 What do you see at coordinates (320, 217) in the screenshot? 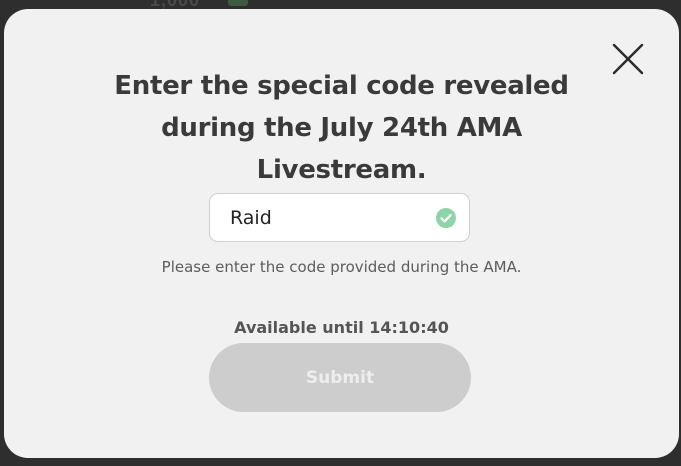
I see `code-input` at bounding box center [320, 217].